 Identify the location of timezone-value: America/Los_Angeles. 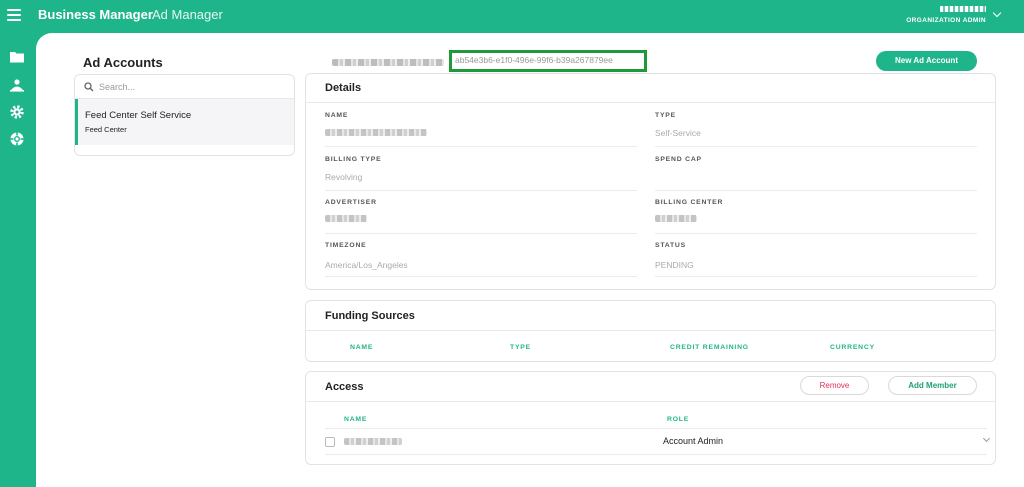
(366, 265).